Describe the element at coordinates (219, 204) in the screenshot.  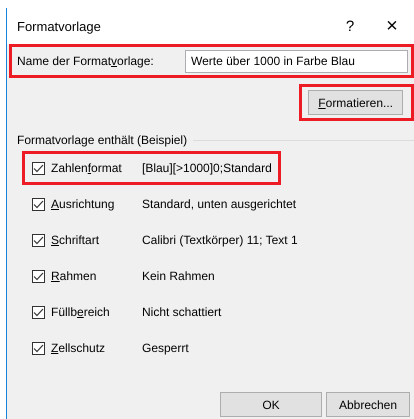
I see `setting-value: Standard, unten ausgerichtet` at that location.